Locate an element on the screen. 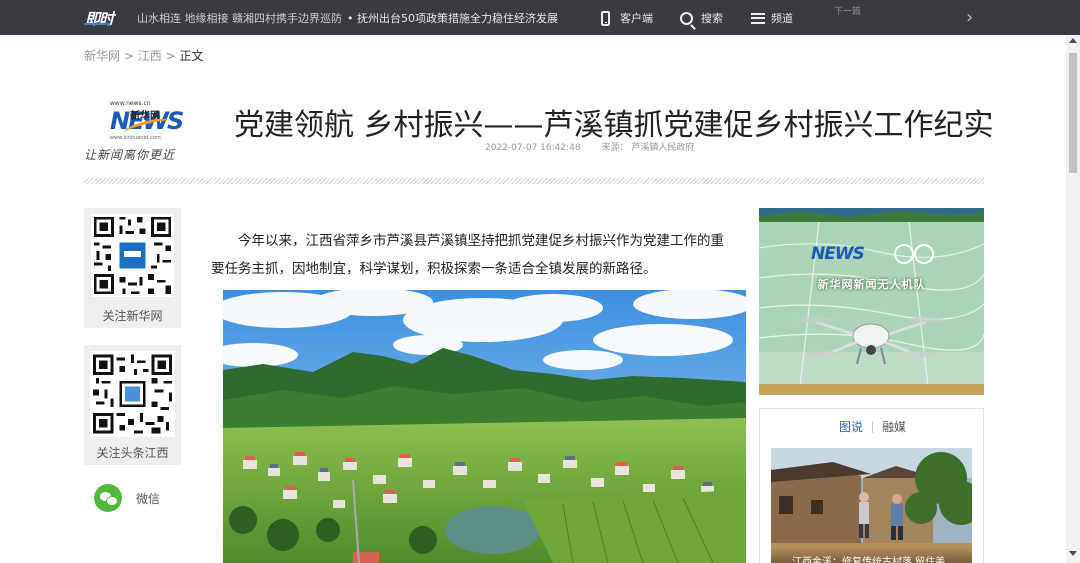 The image size is (1080, 563). scroll-up-arrow-icon is located at coordinates (1073, 40).